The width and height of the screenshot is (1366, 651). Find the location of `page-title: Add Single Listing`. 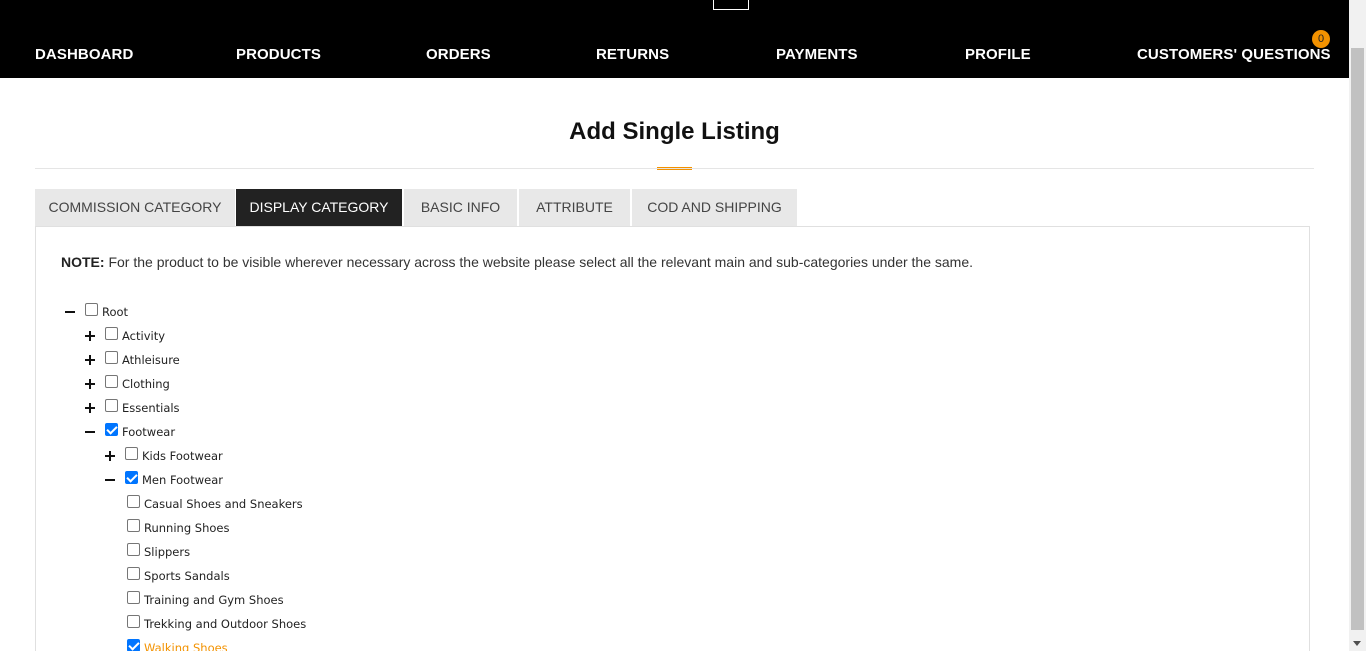

page-title: Add Single Listing is located at coordinates (674, 131).